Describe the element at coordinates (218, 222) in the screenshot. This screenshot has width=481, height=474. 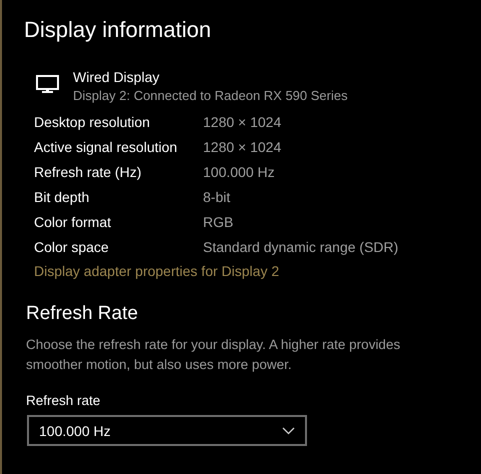
I see `property-value: RGB` at that location.